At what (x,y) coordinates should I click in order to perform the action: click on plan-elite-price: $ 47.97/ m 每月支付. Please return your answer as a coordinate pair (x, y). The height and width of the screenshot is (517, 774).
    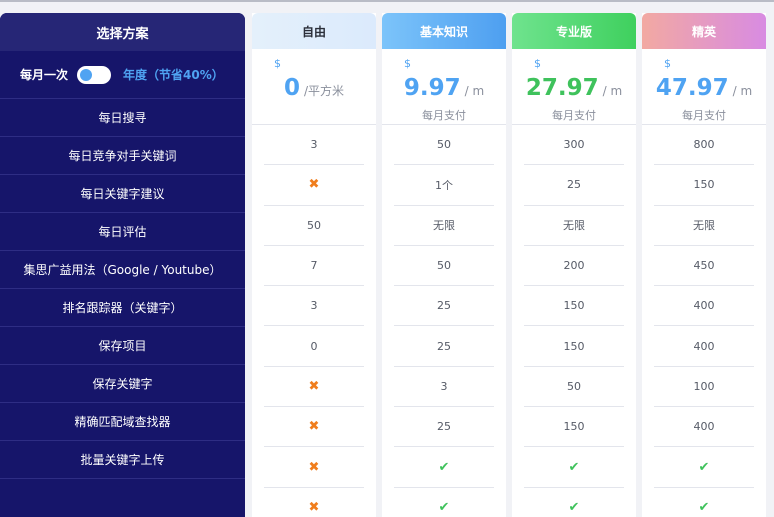
    Looking at the image, I should click on (704, 87).